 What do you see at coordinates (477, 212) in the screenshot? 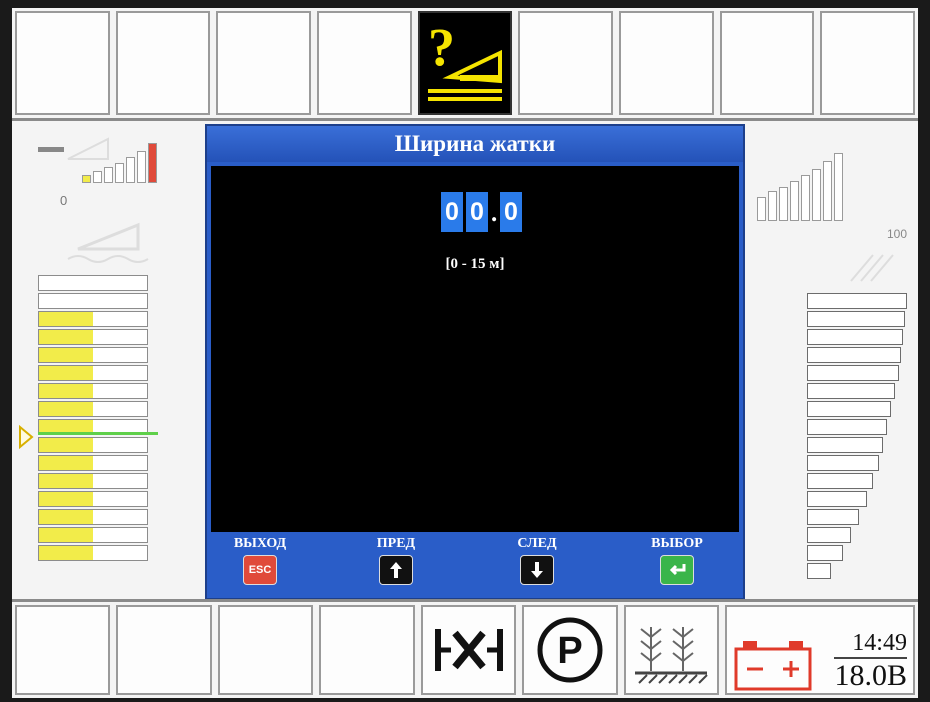
I see `value-digit-2: 0` at bounding box center [477, 212].